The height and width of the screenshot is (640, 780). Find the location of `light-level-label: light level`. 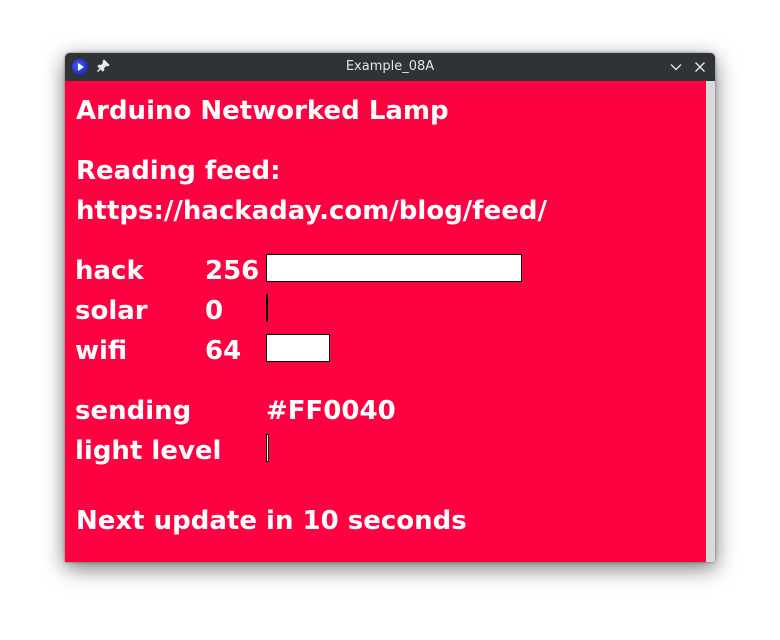

light-level-label: light level is located at coordinates (148, 451).